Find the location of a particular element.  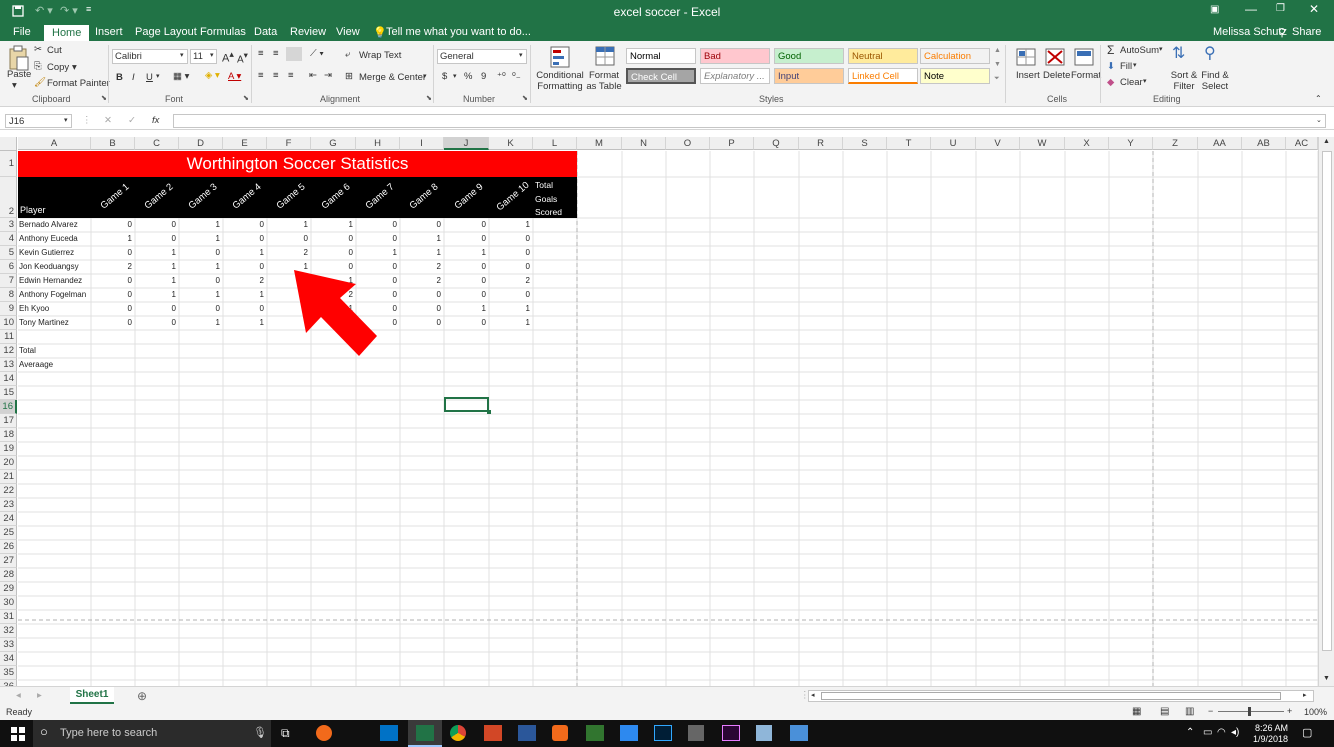

tab-view: View is located at coordinates (348, 32).